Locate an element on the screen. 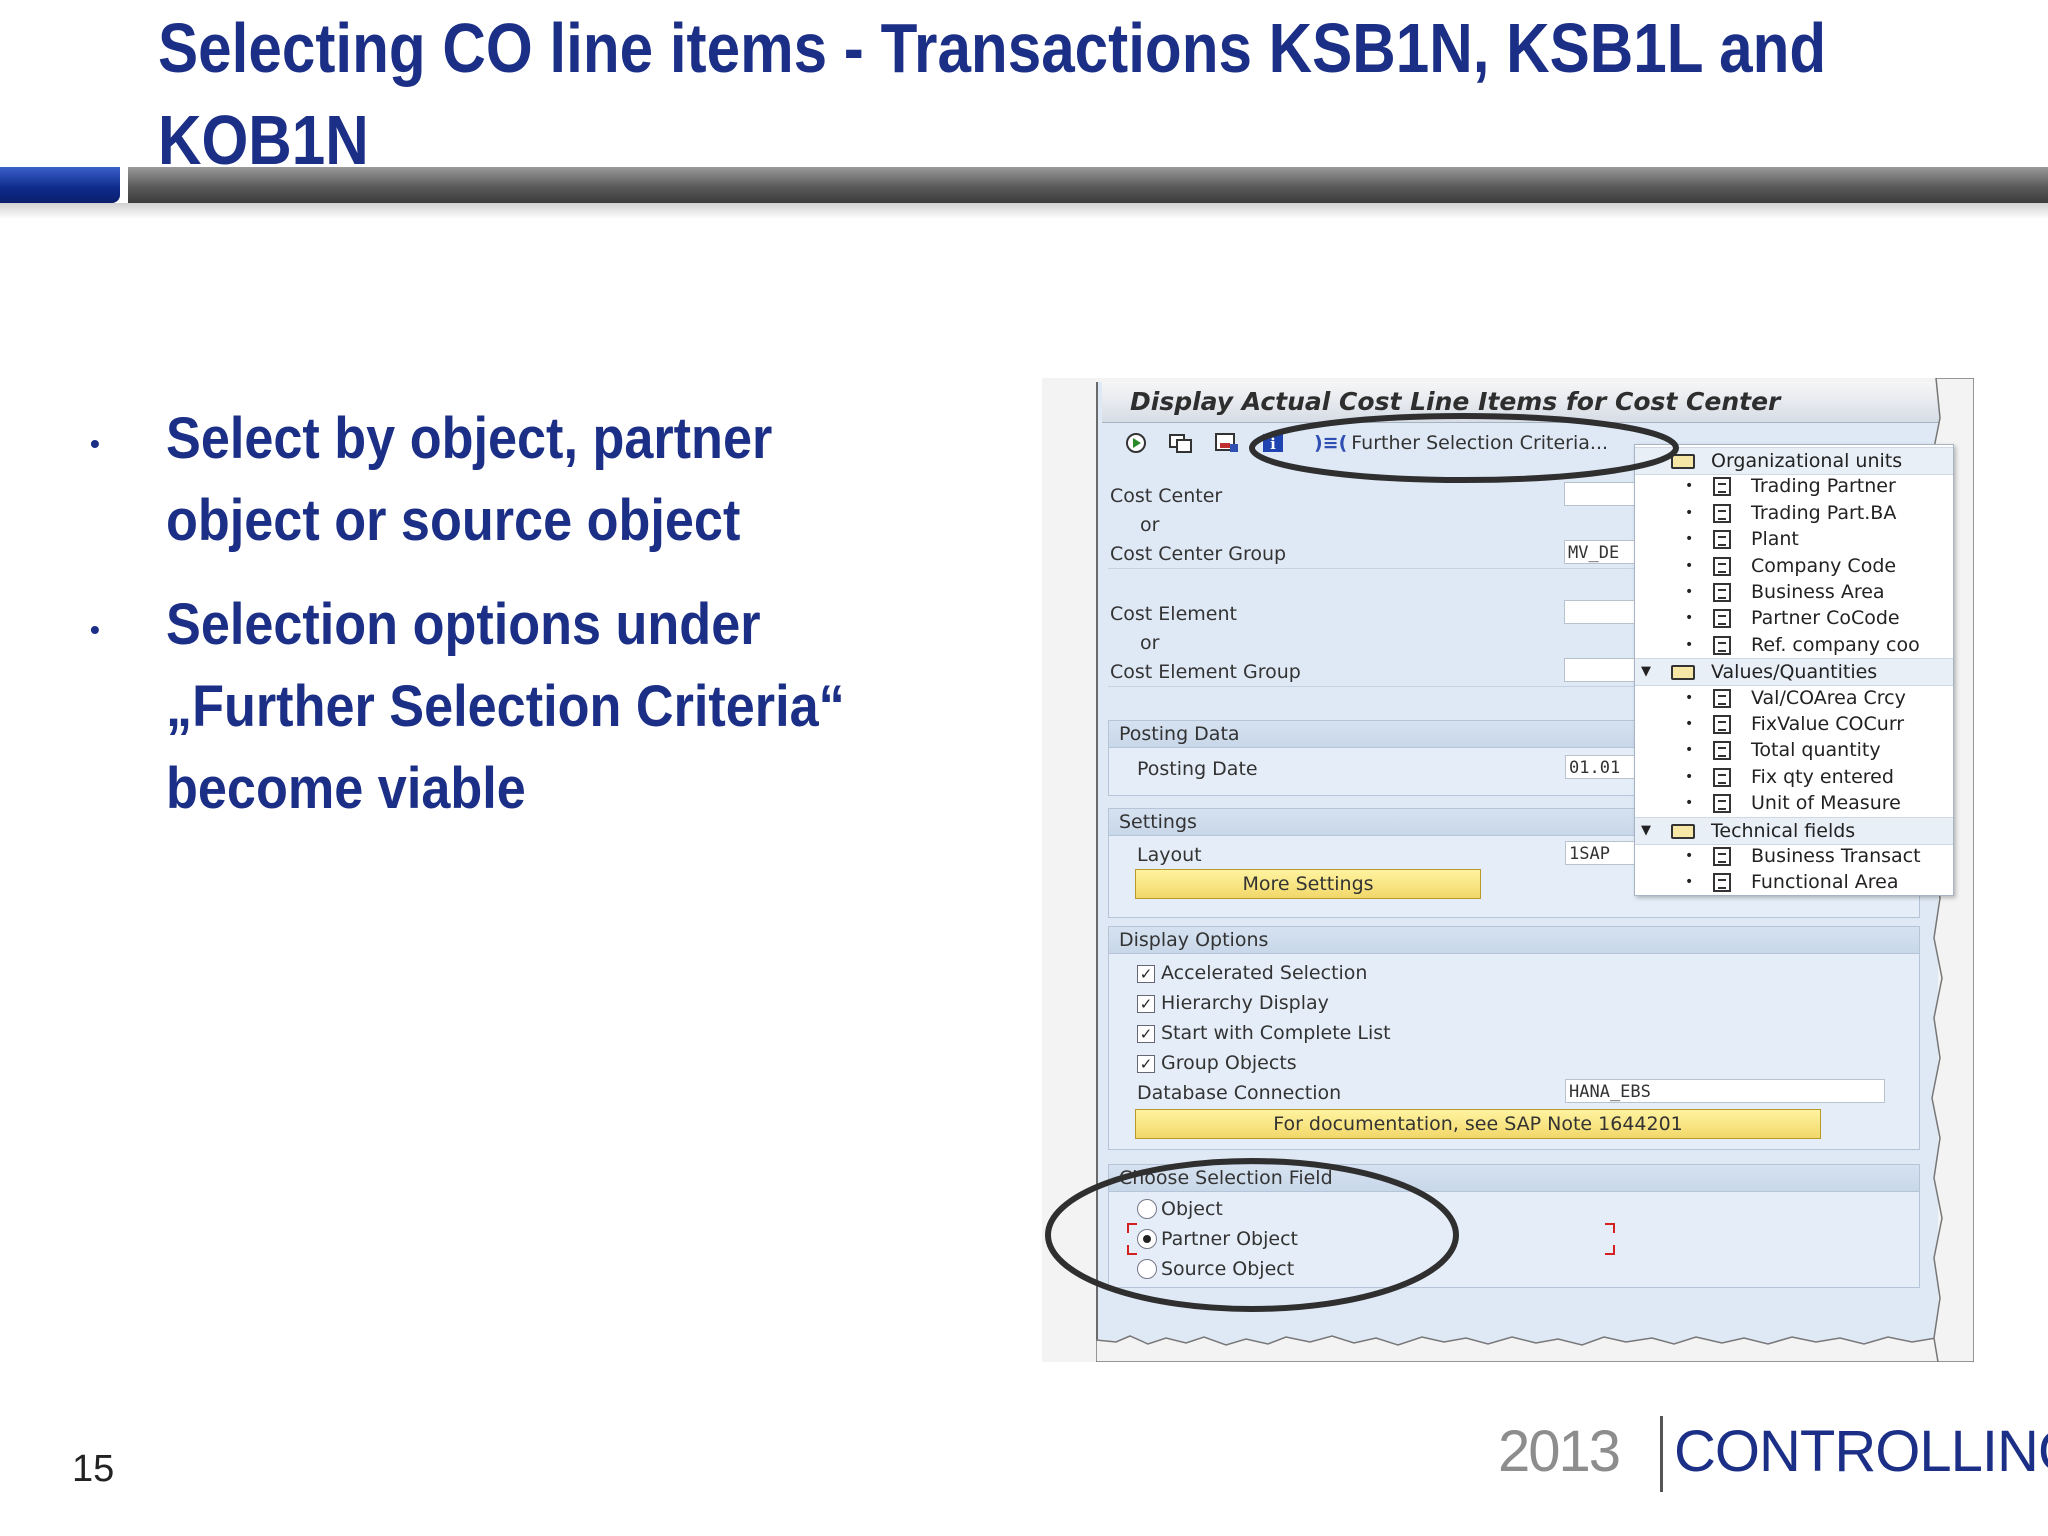  tree-folder: ▼ Values/Quantities is located at coordinates (1794, 672).